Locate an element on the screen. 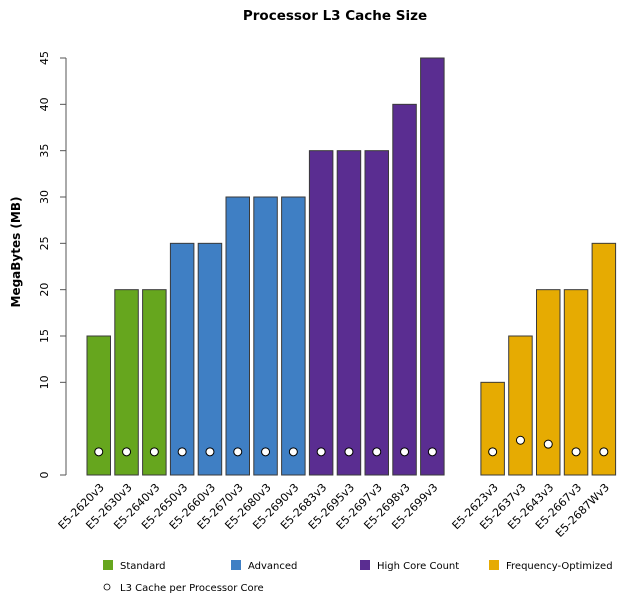  y-axis-label: MegaBytes (MB) is located at coordinates (16, 252).